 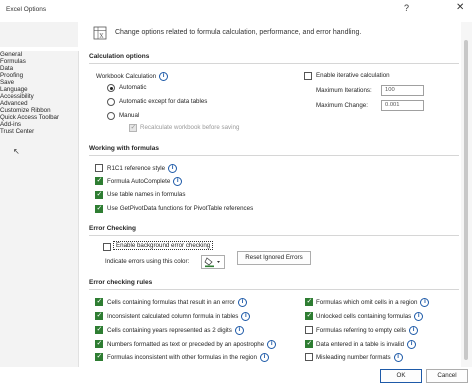 I want to click on rule-empty-cells-label: Formulas referring to empty cells i, so click(x=367, y=330).